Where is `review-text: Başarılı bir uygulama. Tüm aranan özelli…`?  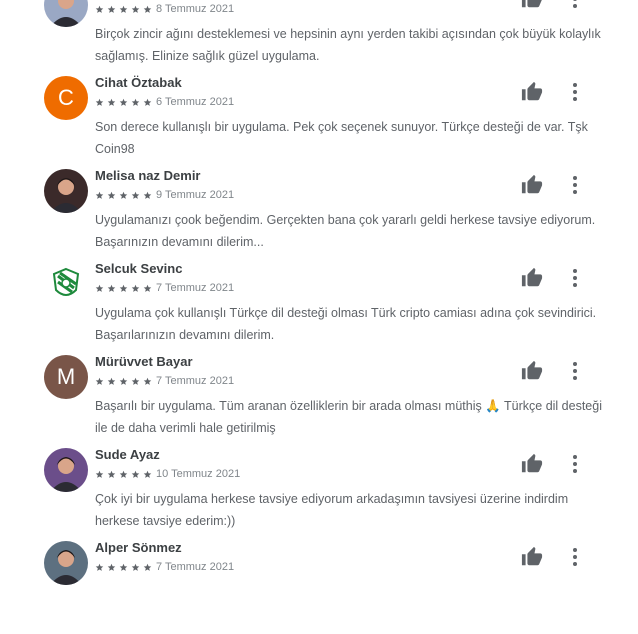
review-text: Başarılı bir uygulama. Tüm aranan özelli… is located at coordinates (348, 417).